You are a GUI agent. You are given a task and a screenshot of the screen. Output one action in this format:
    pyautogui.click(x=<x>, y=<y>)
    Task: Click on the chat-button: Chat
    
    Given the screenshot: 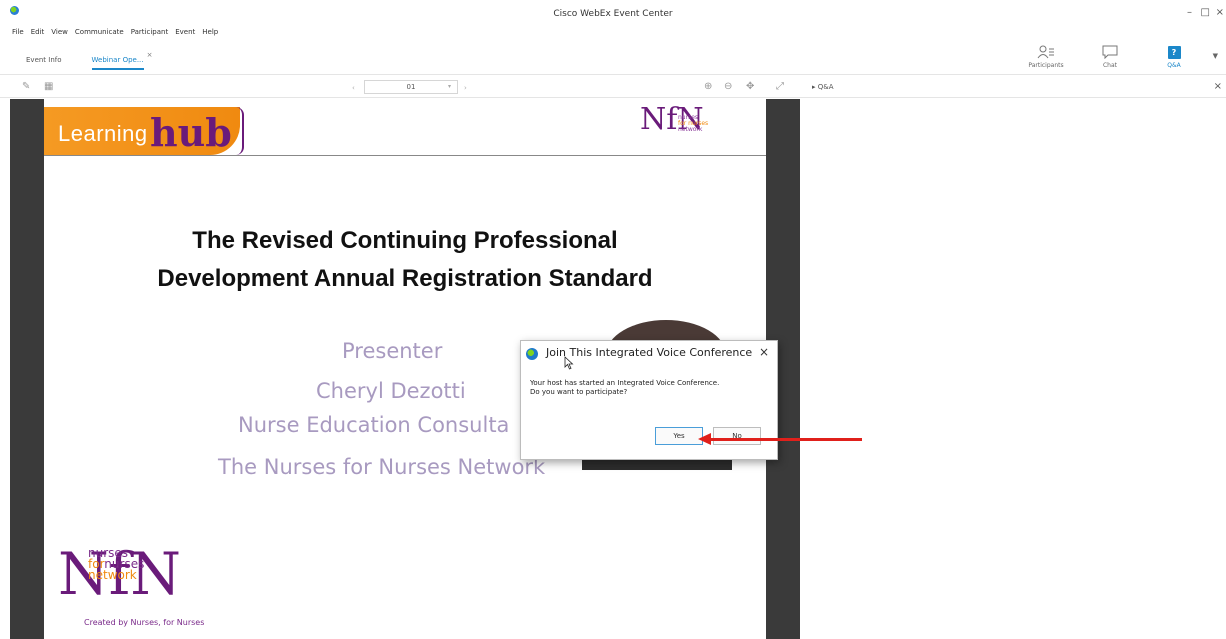 What is the action you would take?
    pyautogui.click(x=1110, y=55)
    